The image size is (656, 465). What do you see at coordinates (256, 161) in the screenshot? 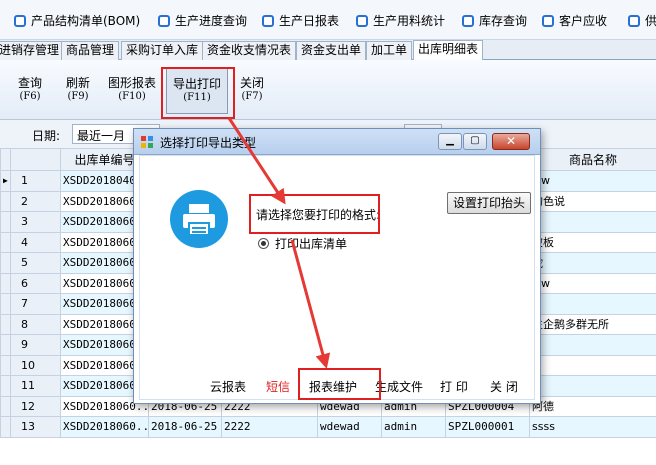
I see `arrow-to-option` at bounding box center [256, 161].